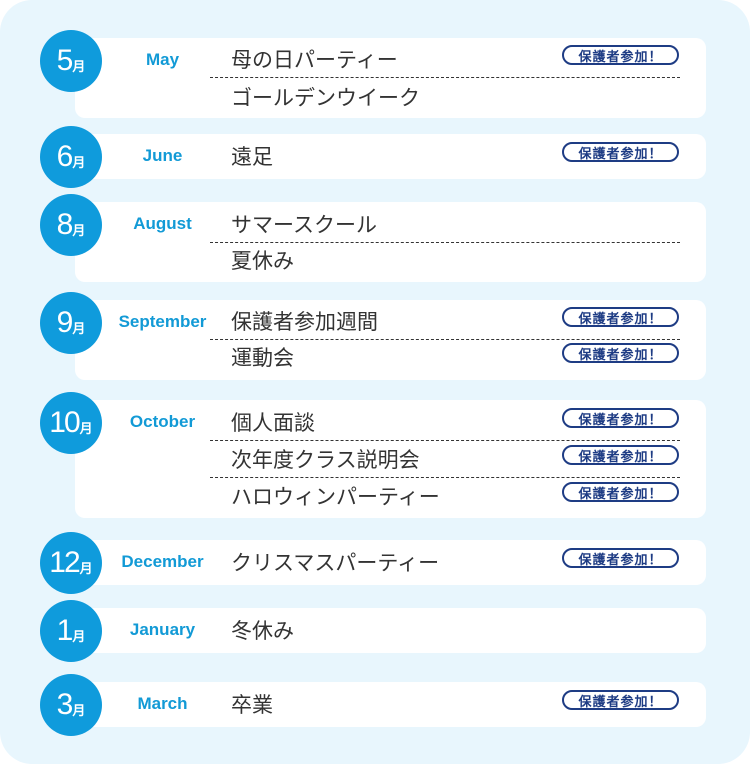 This screenshot has width=750, height=764. I want to click on month-number-badge: 1月, so click(71, 631).